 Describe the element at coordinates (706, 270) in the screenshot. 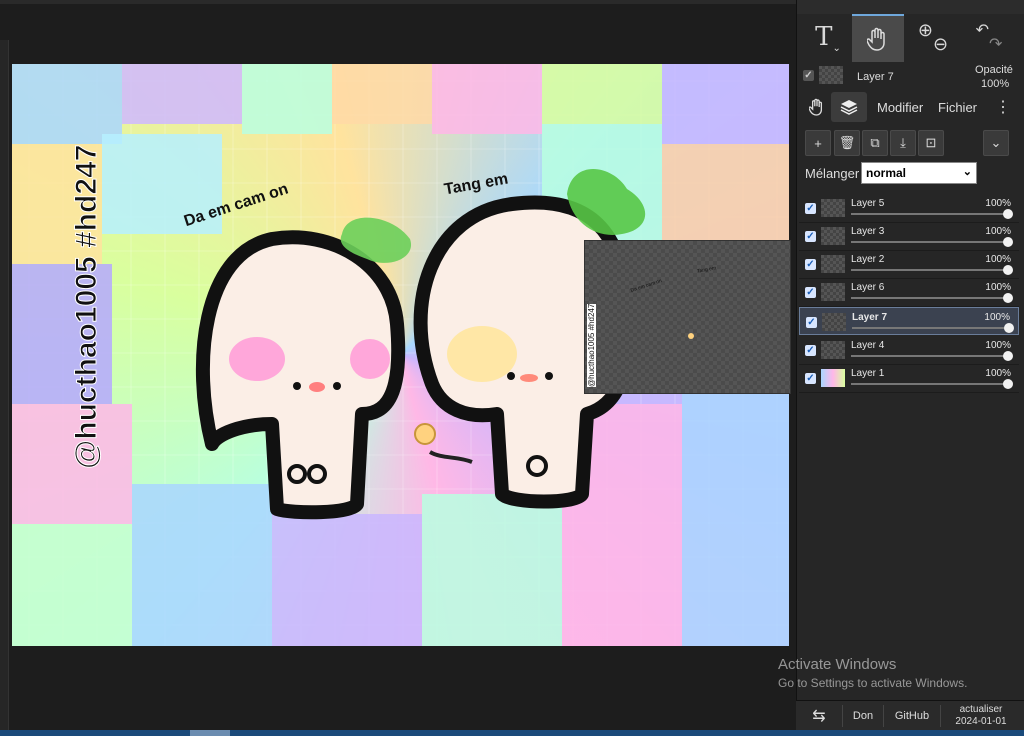

I see `preview-right-caption: Tang em` at that location.